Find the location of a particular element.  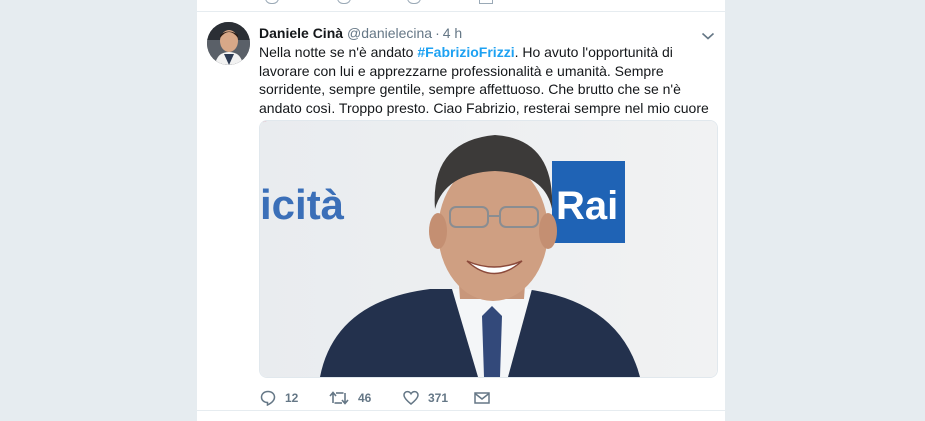

chevron-down-icon is located at coordinates (708, 34).